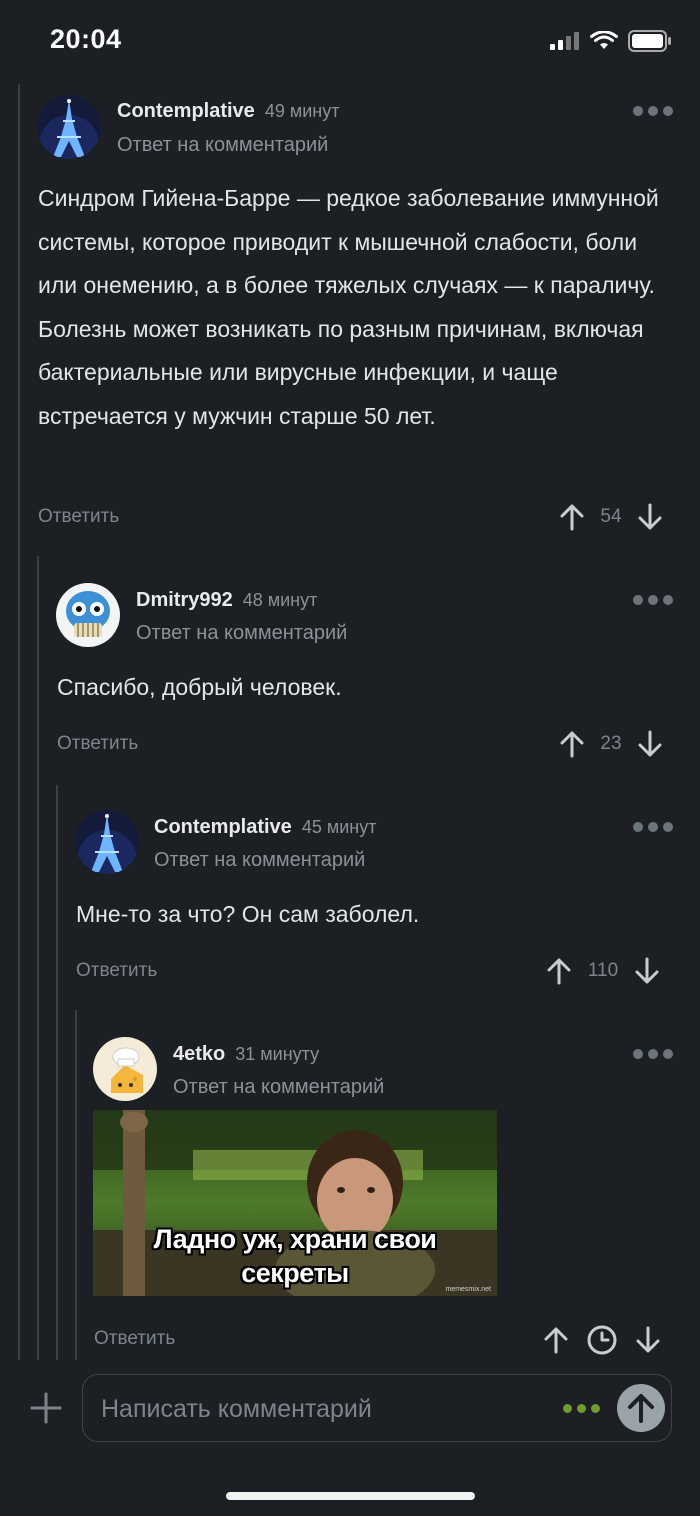 The height and width of the screenshot is (1516, 700). Describe the element at coordinates (302, 111) in the screenshot. I see `comment-time: 49 минут` at that location.